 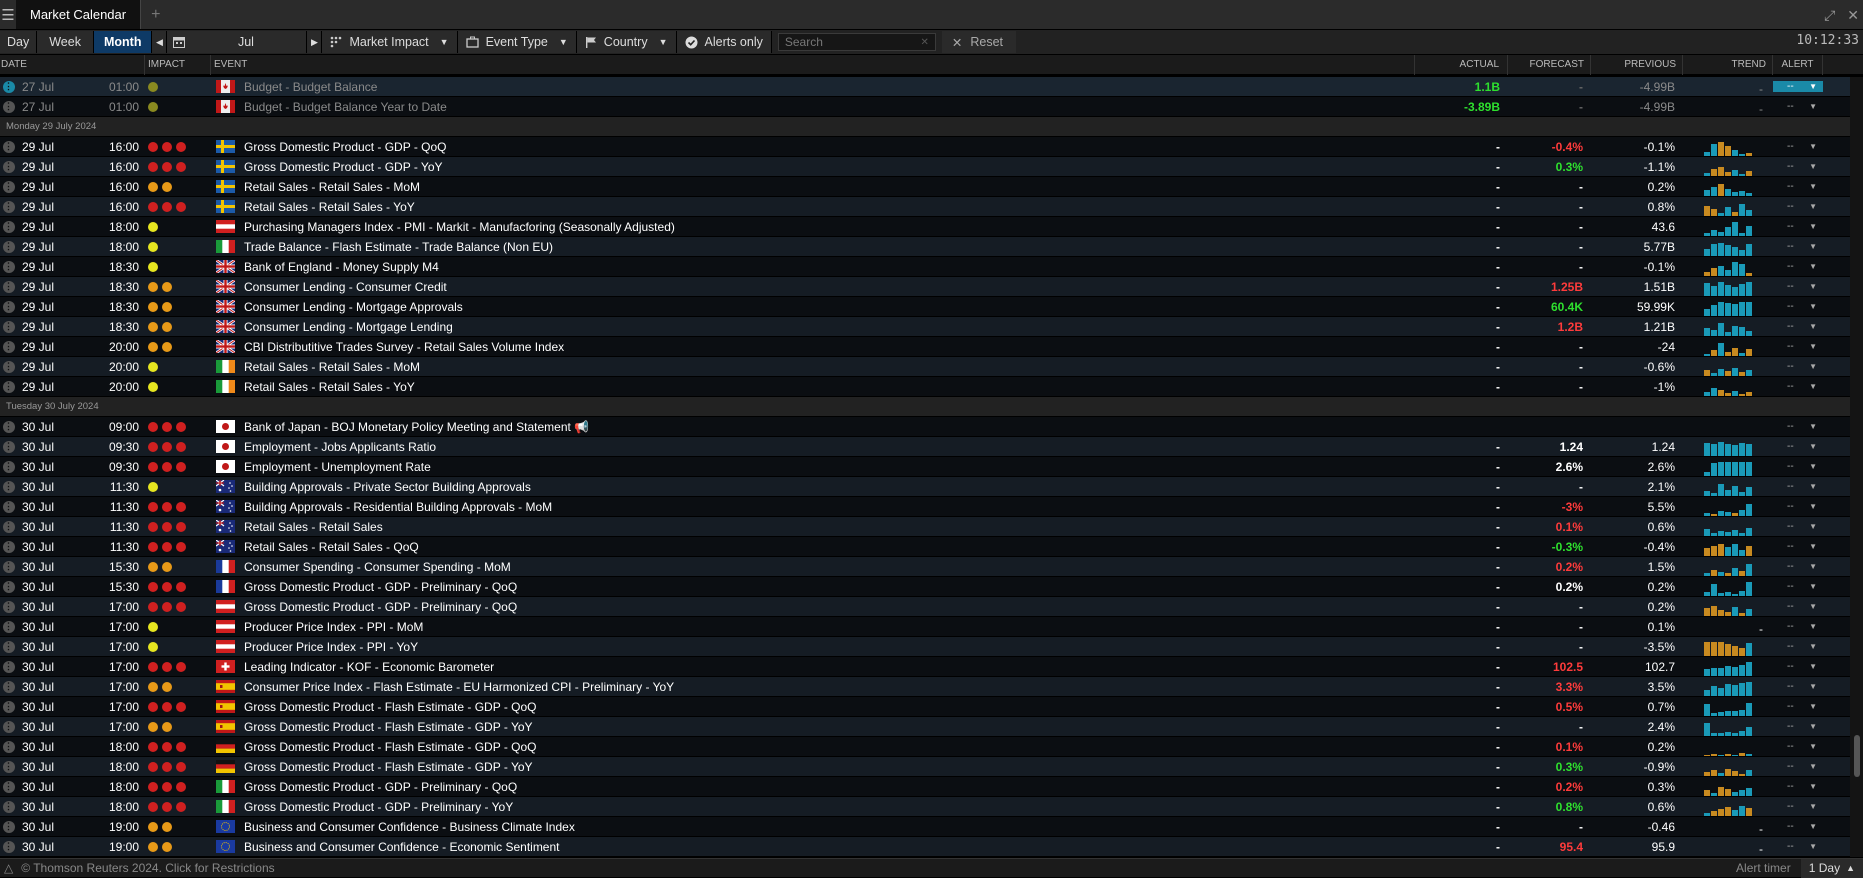 What do you see at coordinates (1853, 15) in the screenshot?
I see `close-icon: ✕` at bounding box center [1853, 15].